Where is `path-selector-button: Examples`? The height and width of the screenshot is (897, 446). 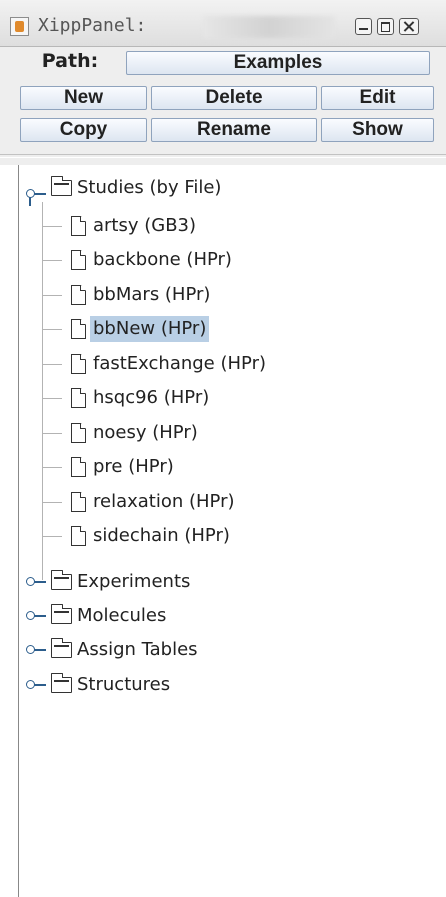 path-selector-button: Examples is located at coordinates (278, 63).